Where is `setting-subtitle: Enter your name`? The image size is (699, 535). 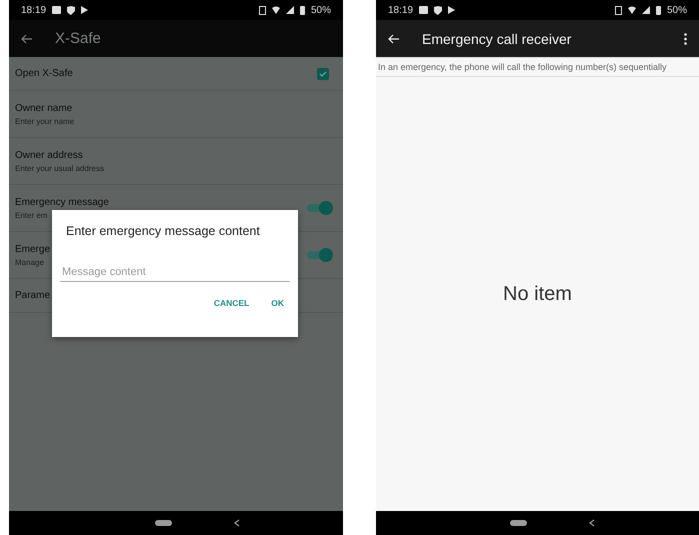 setting-subtitle: Enter your name is located at coordinates (44, 121).